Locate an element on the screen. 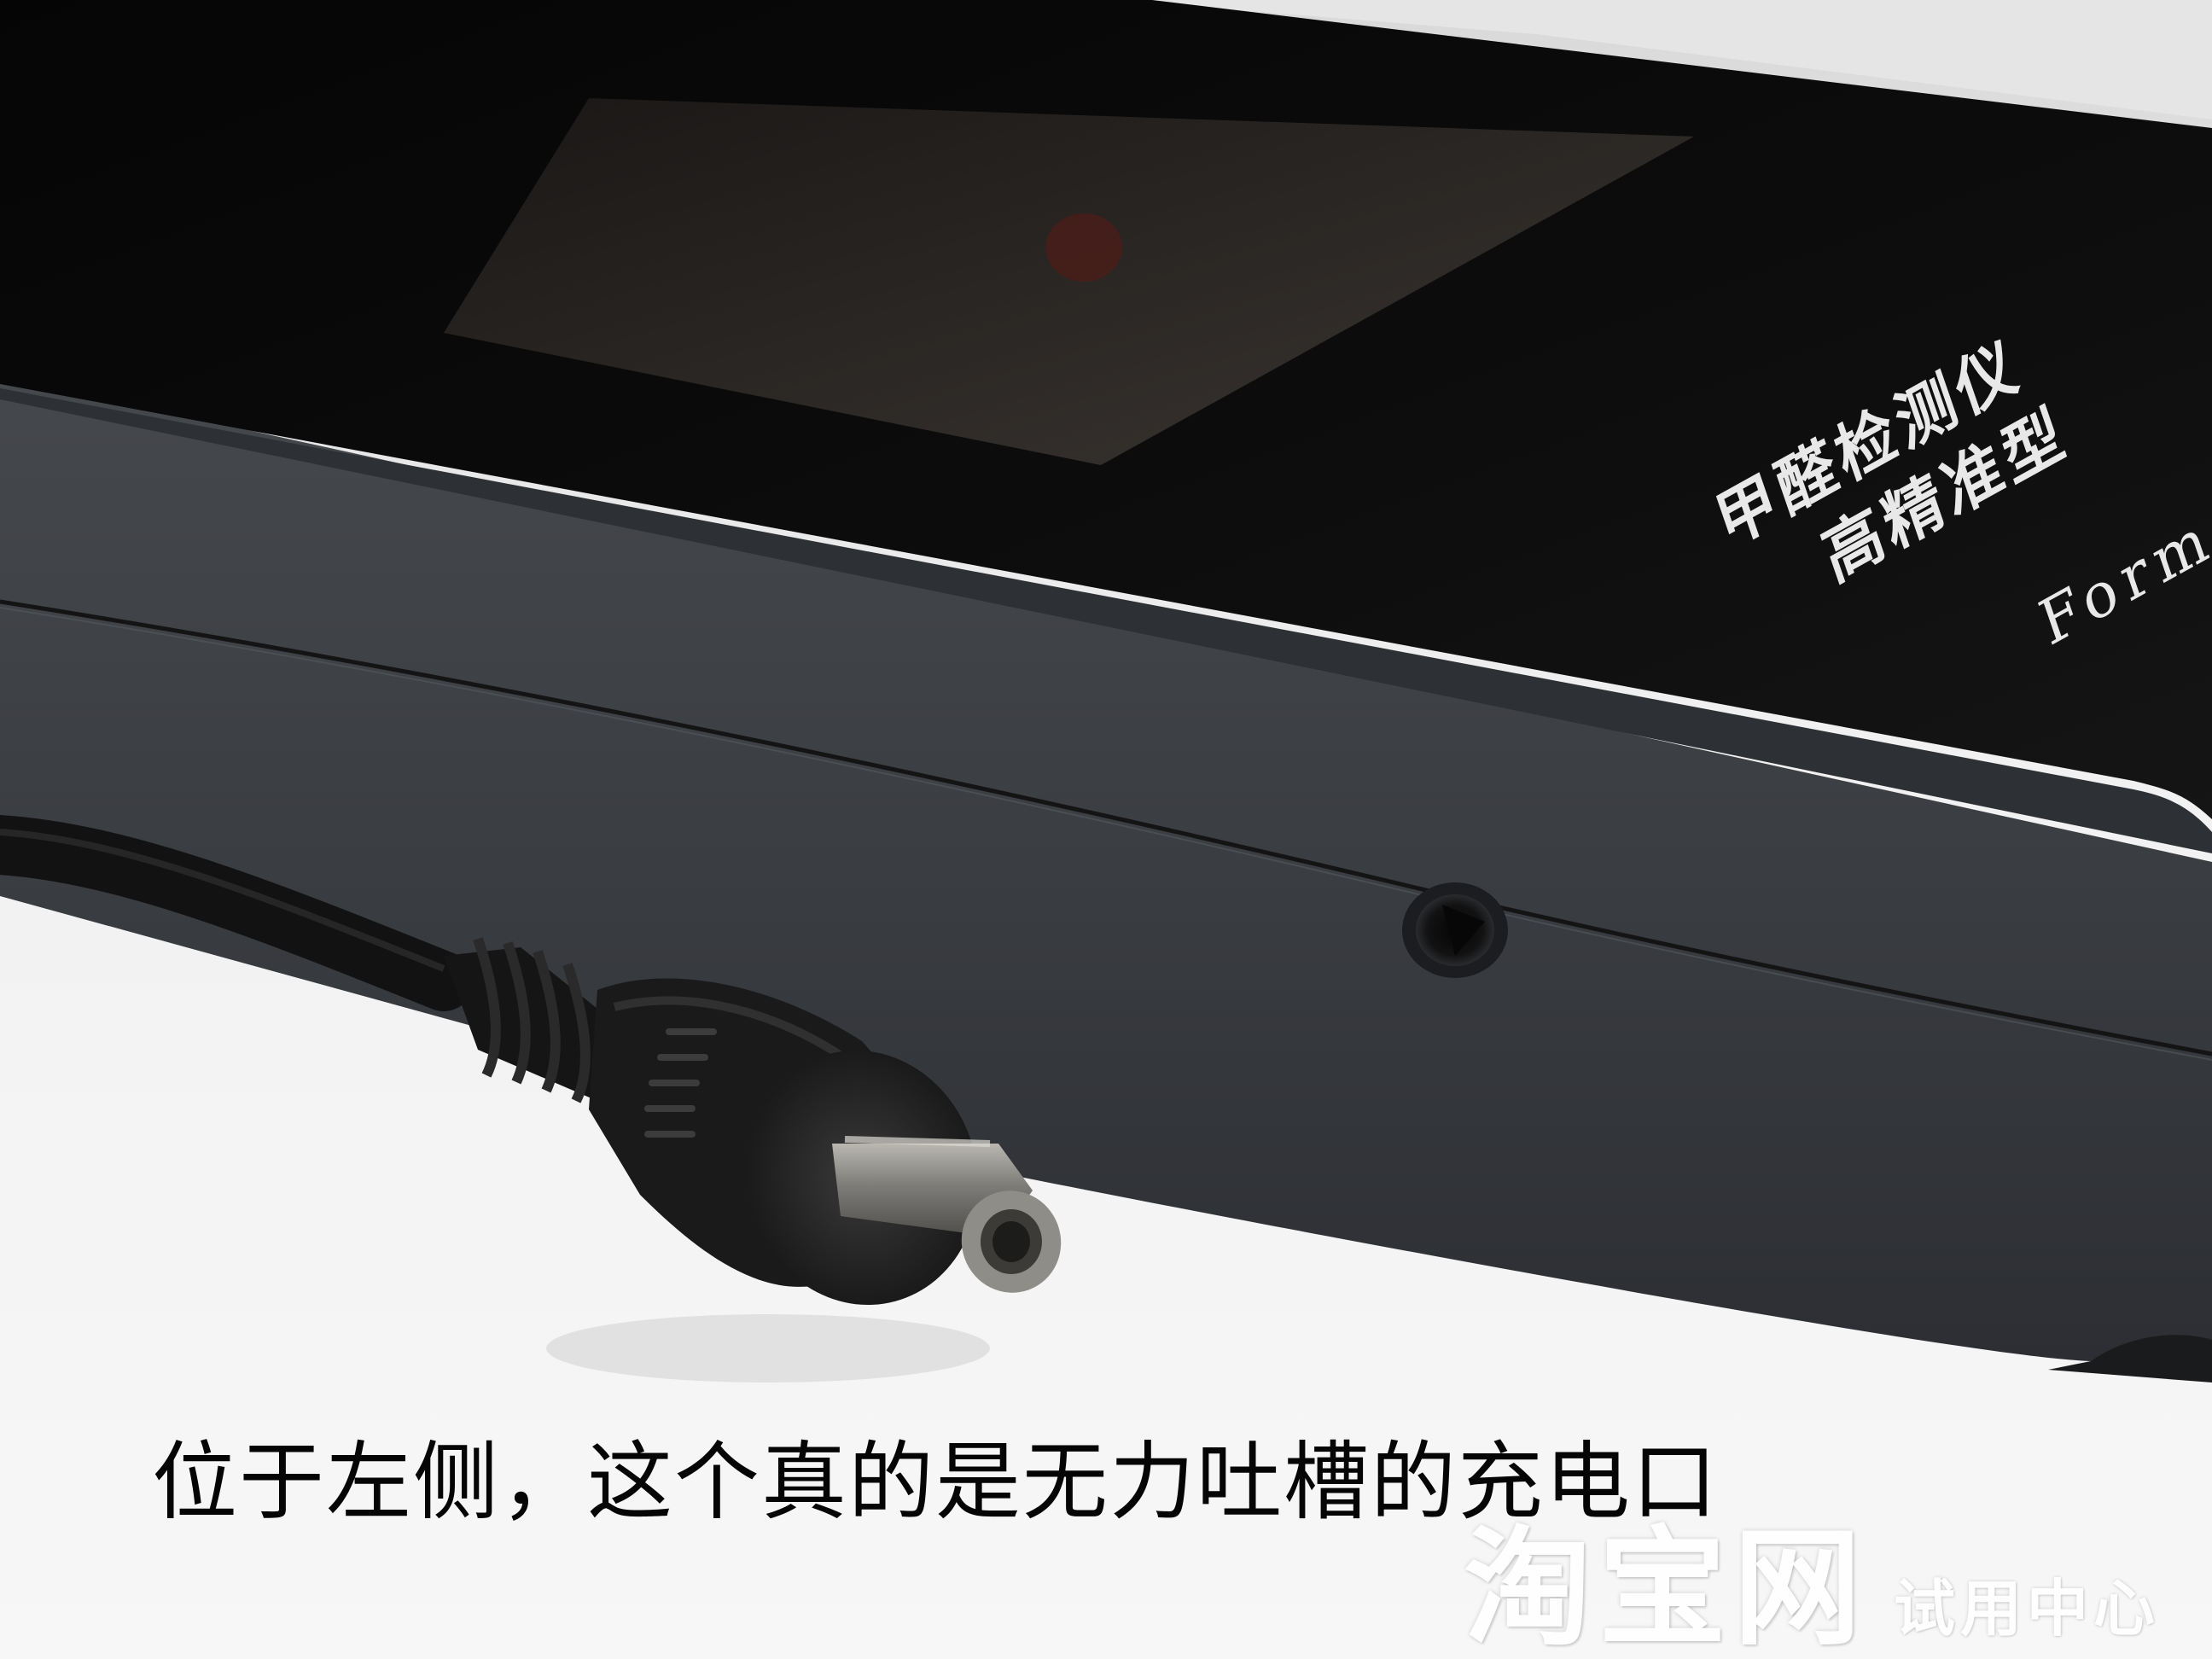  watermark-section: 试用中心 is located at coordinates (2027, 1608).